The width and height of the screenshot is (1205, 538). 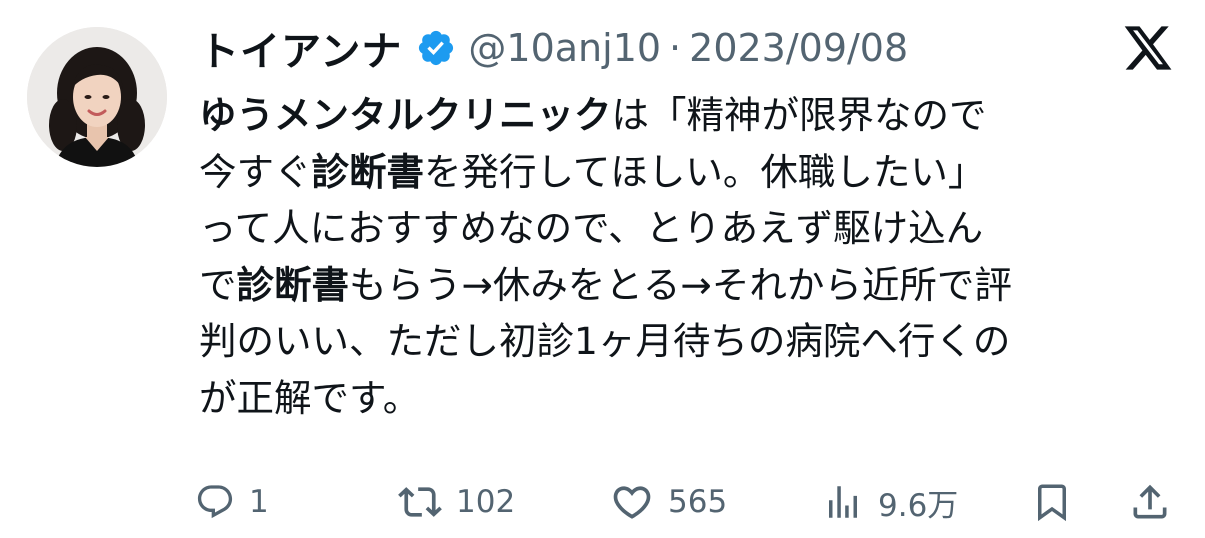 I want to click on reply-icon, so click(x=215, y=502).